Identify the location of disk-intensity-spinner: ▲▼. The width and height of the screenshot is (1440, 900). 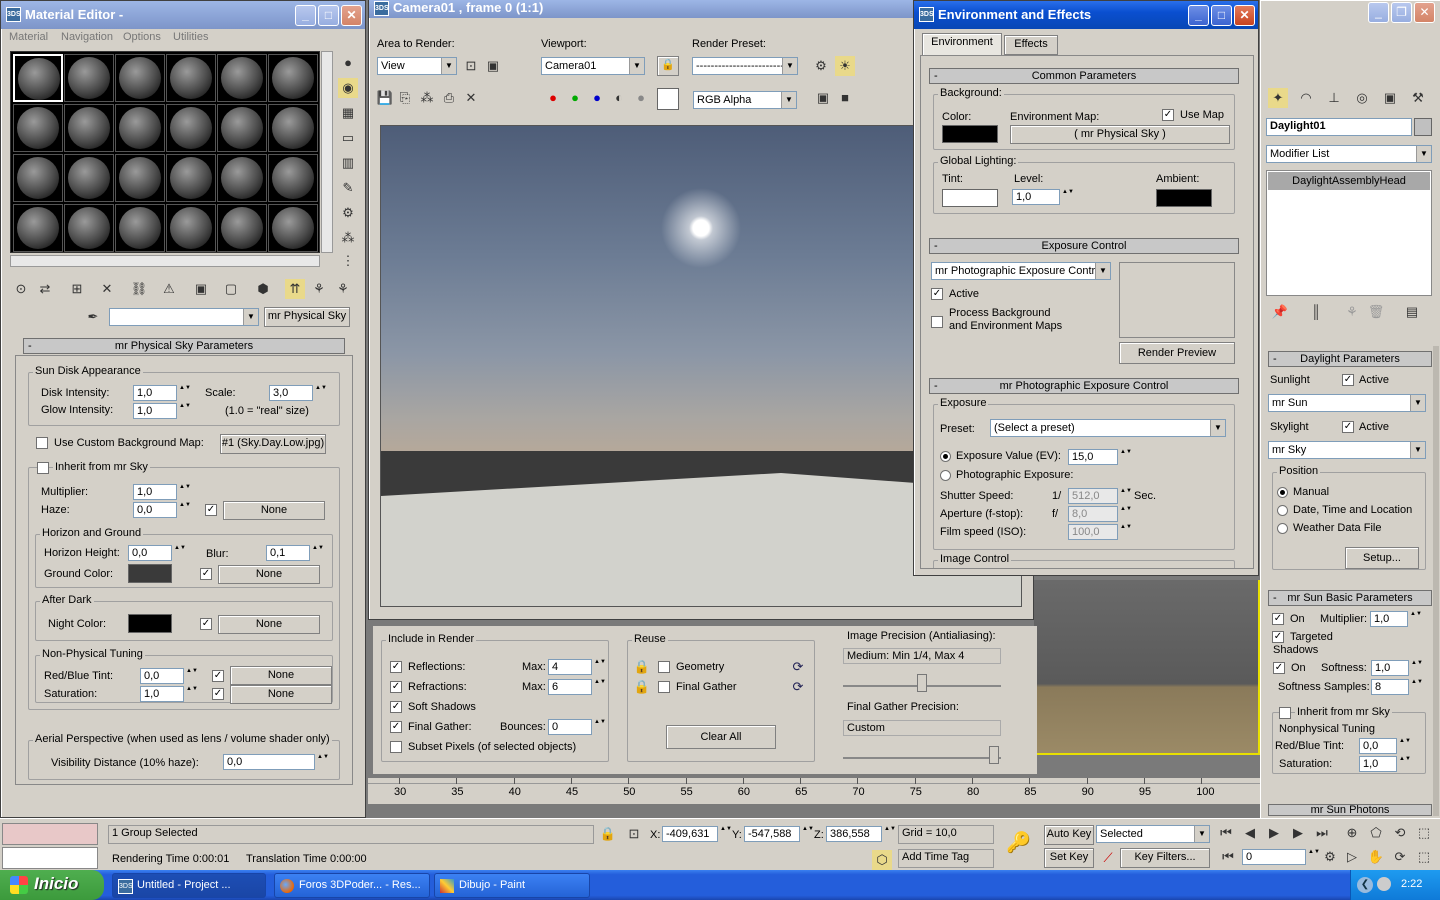
(185, 393).